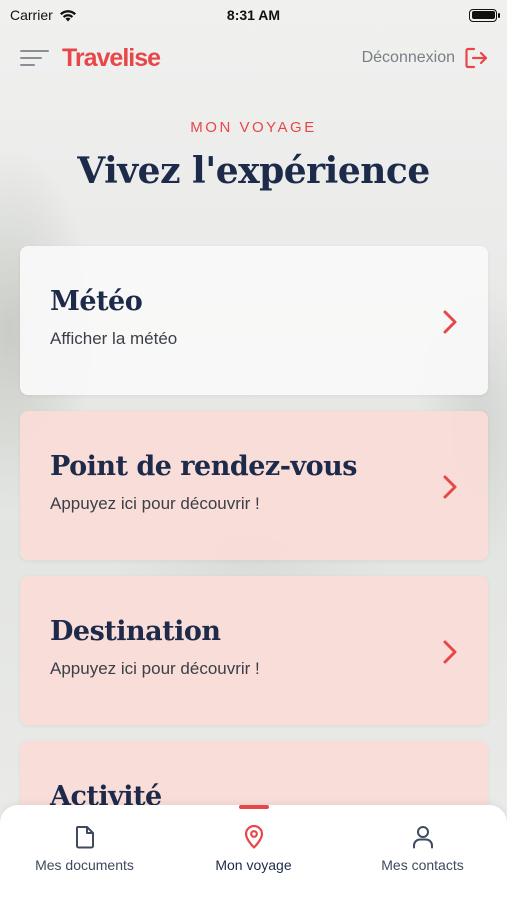 The width and height of the screenshot is (507, 900). Describe the element at coordinates (253, 865) in the screenshot. I see `tab-label: Mon voyage` at that location.